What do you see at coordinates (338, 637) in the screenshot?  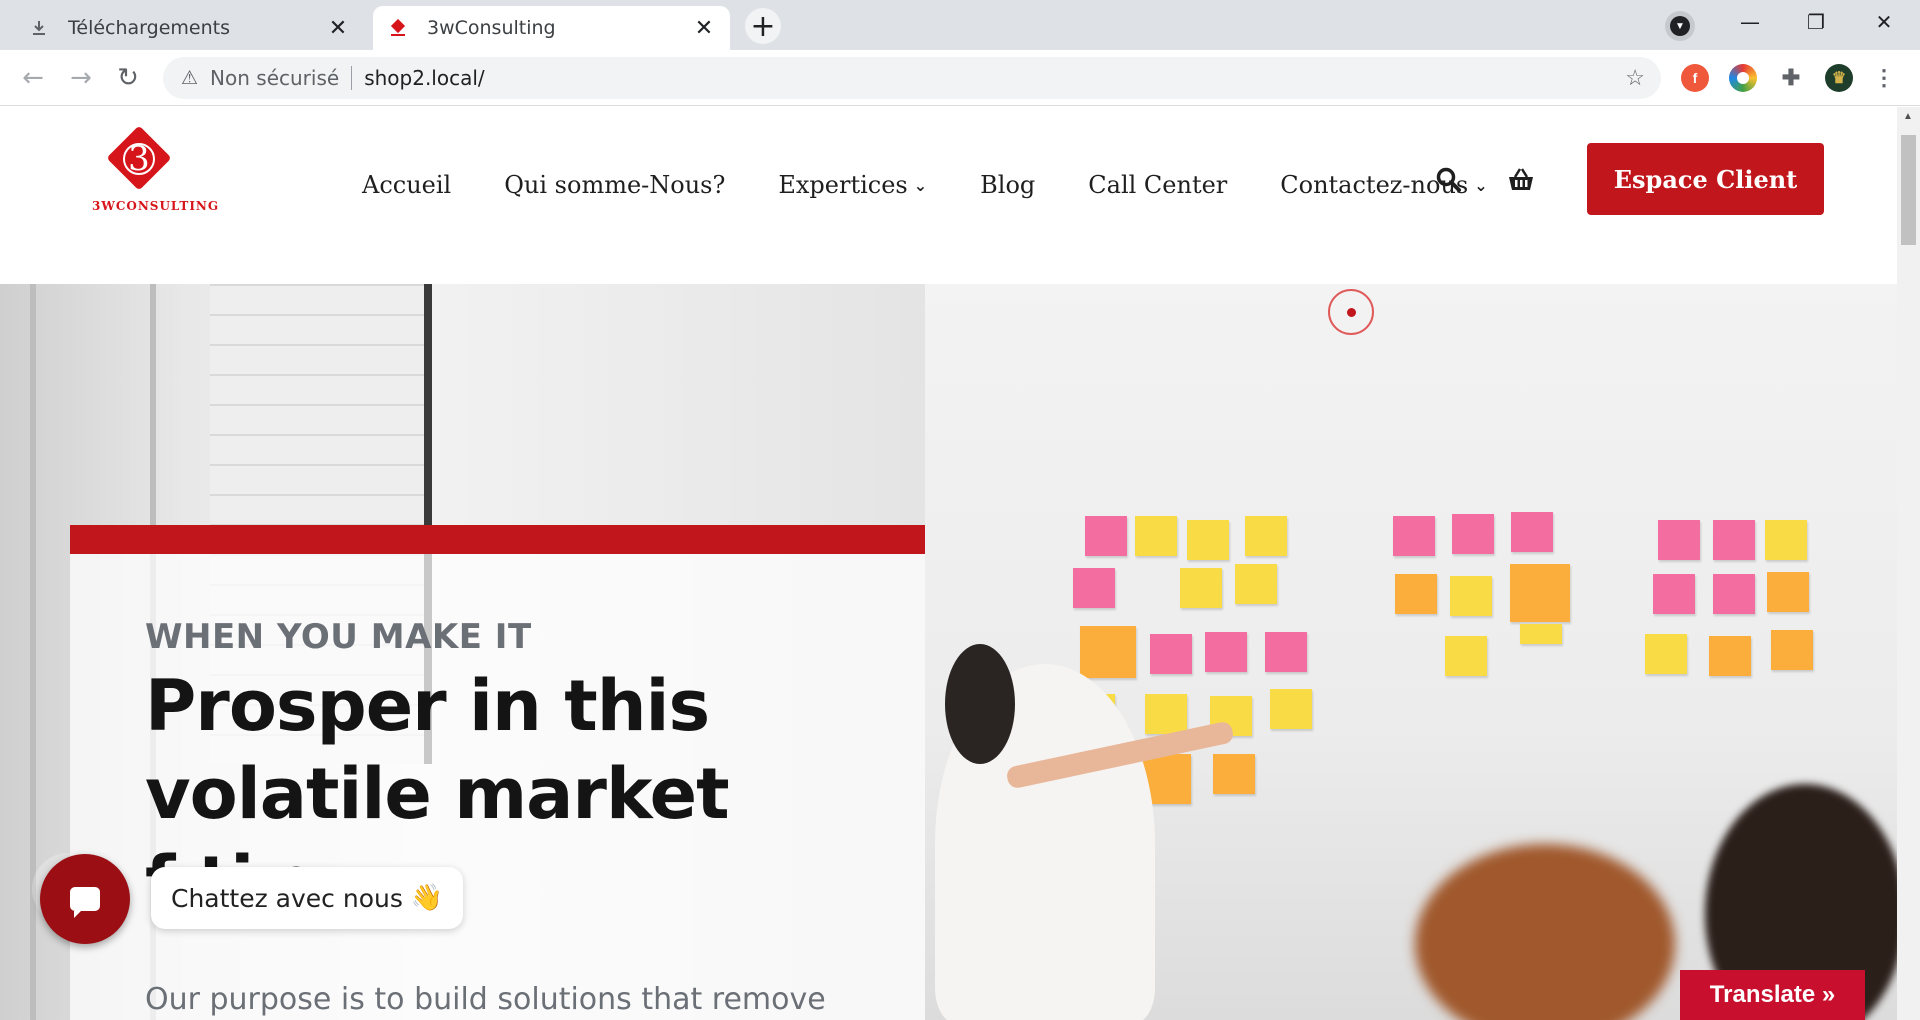 I see `hero-eyebrow: WHEN YOU MAKE IT` at bounding box center [338, 637].